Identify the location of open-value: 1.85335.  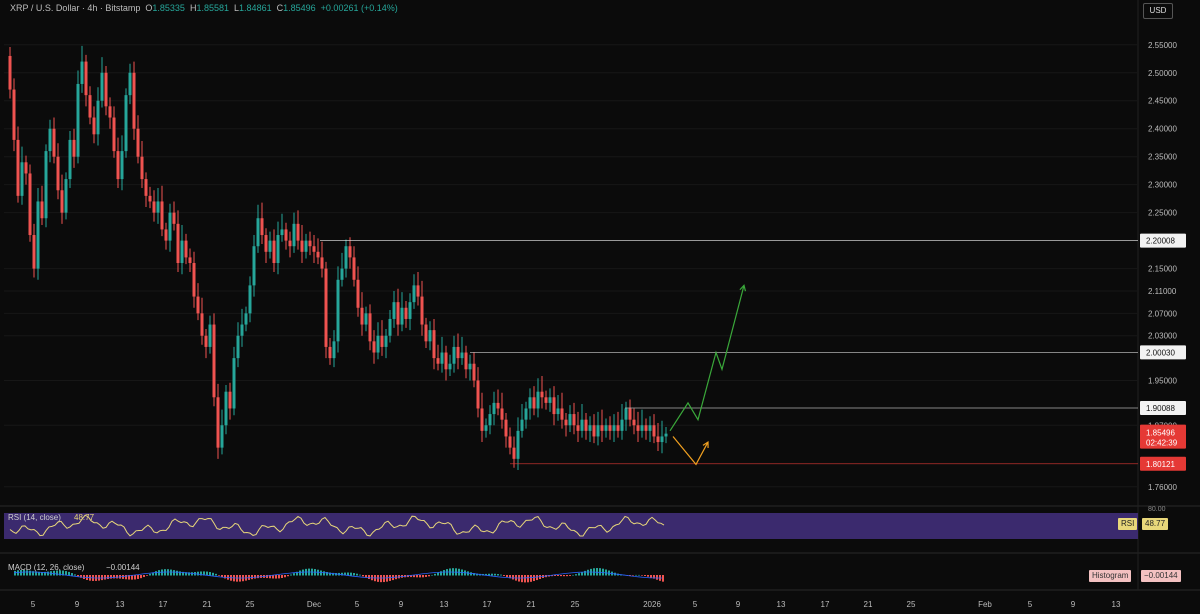
(168, 8).